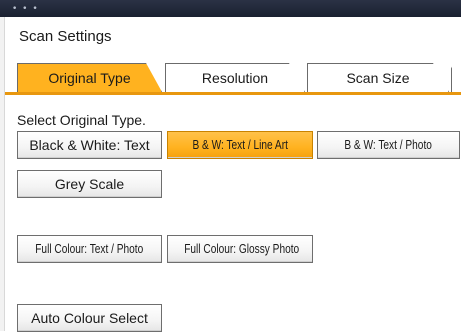  I want to click on tab-original-type: Original Type, so click(89, 77).